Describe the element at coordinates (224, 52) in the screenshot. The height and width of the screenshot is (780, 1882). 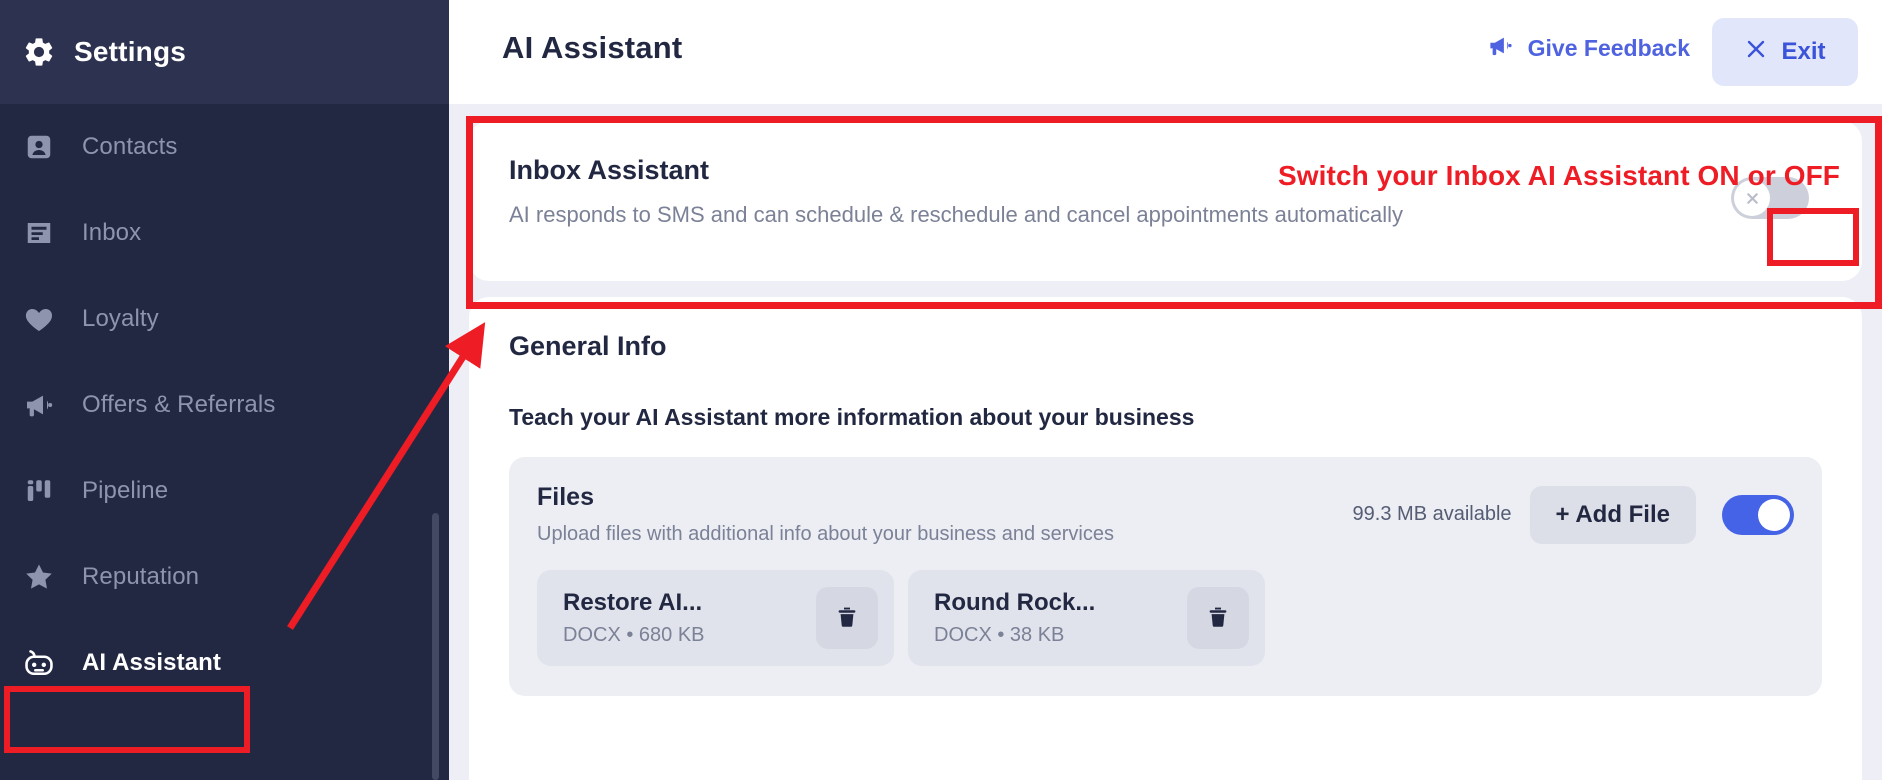
I see `sidebar-header: Settings` at that location.